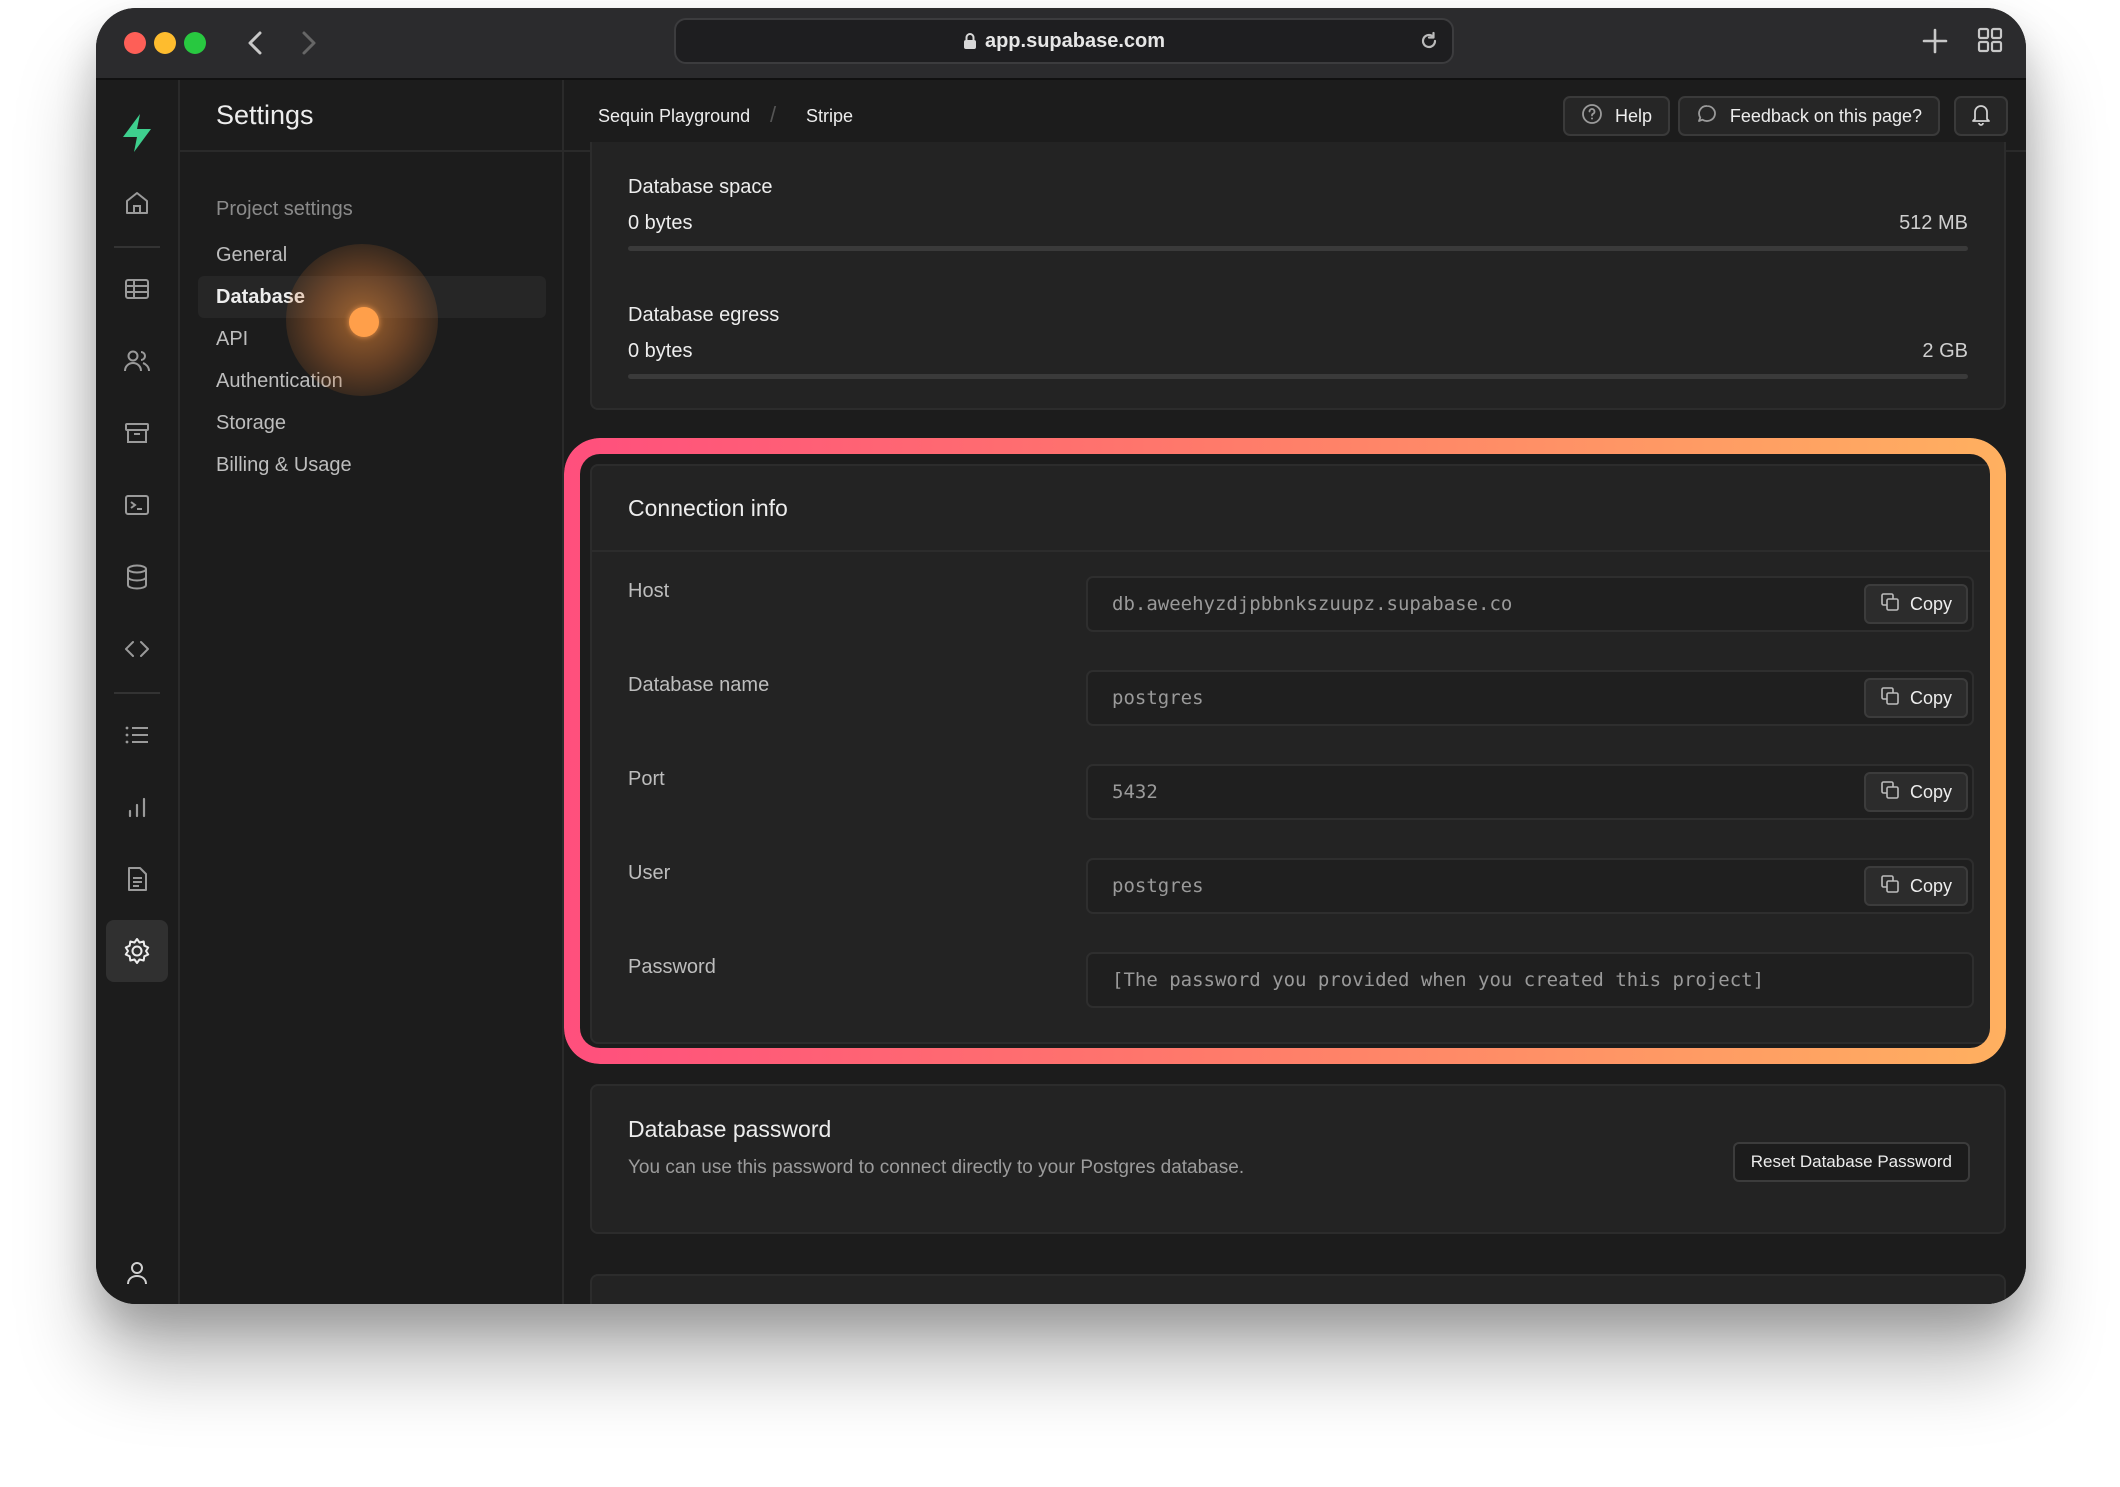  I want to click on host-label: Host, so click(649, 591).